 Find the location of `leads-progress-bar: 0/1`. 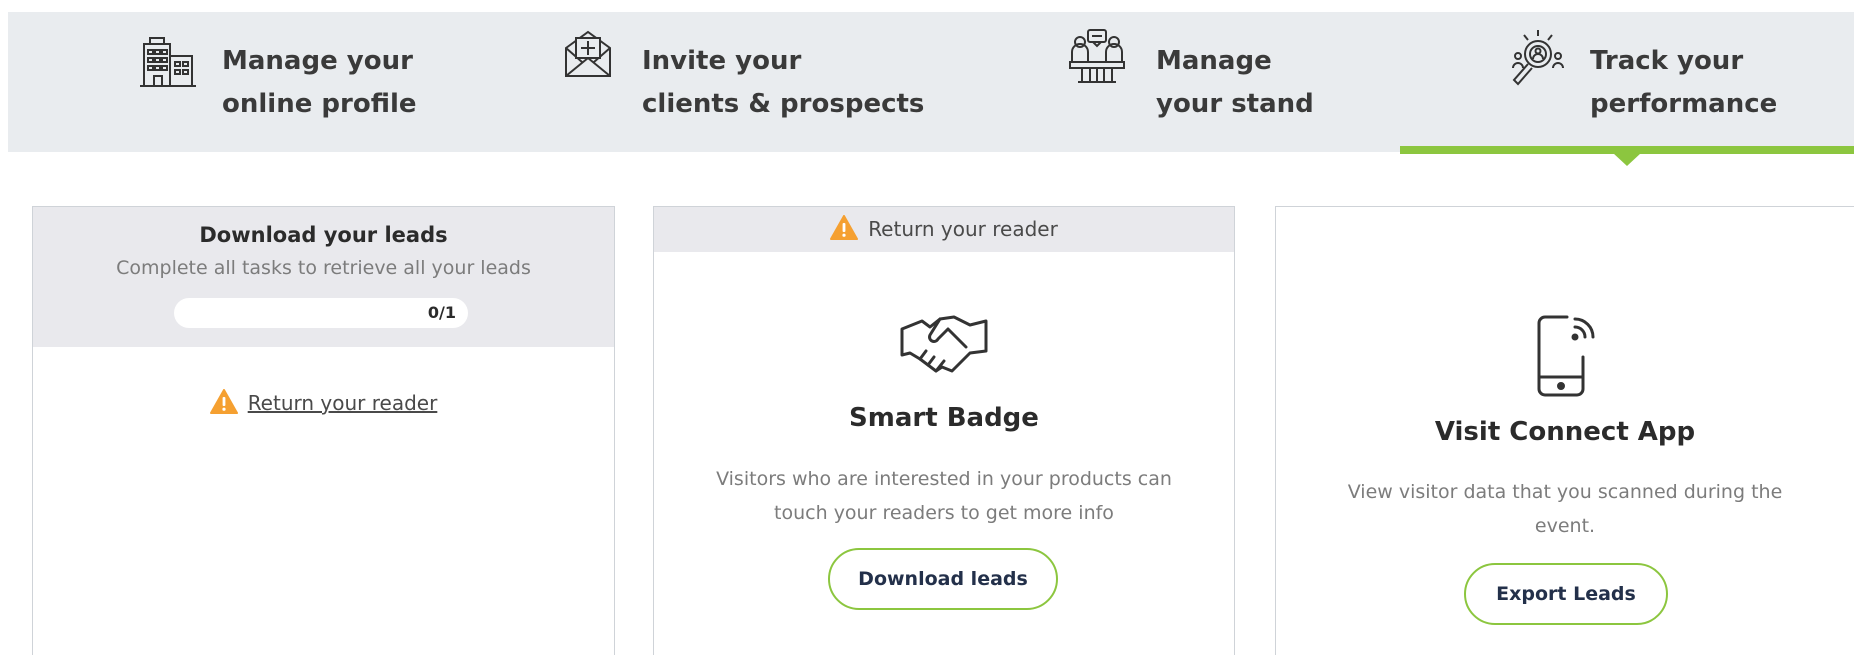

leads-progress-bar: 0/1 is located at coordinates (321, 313).